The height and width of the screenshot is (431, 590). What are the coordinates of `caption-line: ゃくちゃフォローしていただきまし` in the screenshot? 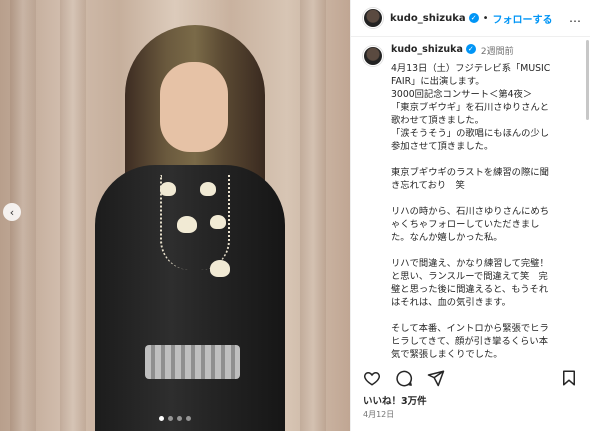 It's located at (465, 224).